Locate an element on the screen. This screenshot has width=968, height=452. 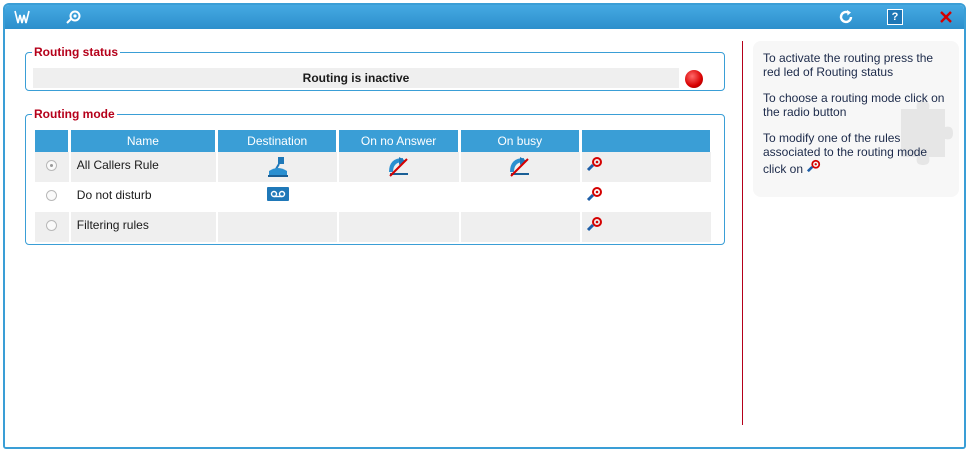
routing-status-group: Routing status Routing is inactive is located at coordinates (375, 68).